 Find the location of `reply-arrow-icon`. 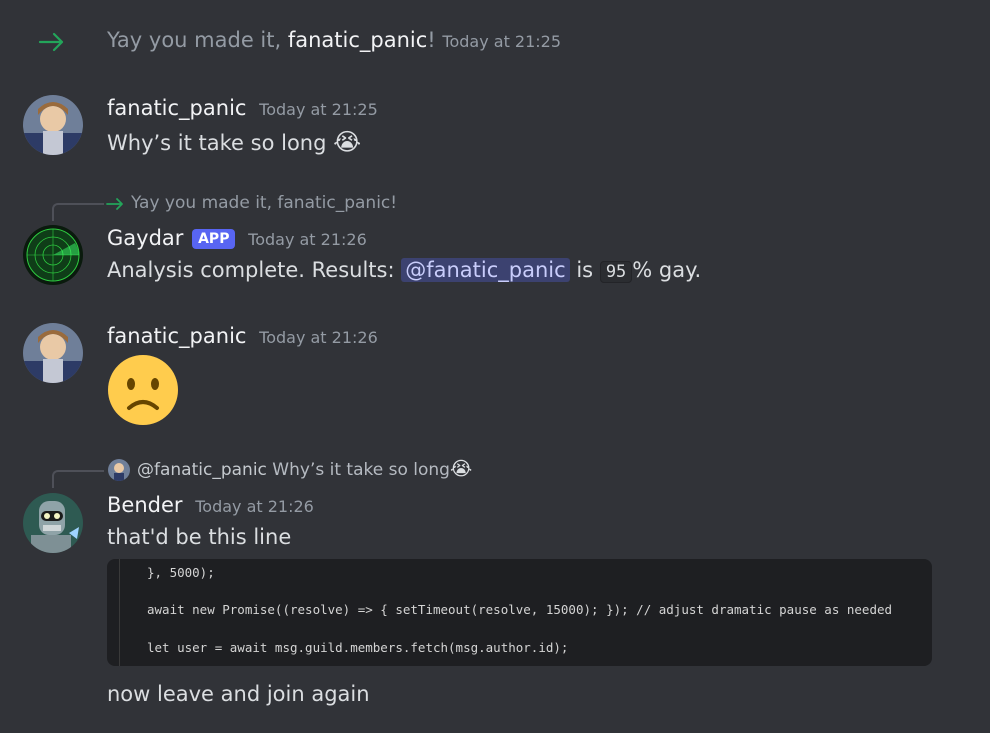

reply-arrow-icon is located at coordinates (116, 204).